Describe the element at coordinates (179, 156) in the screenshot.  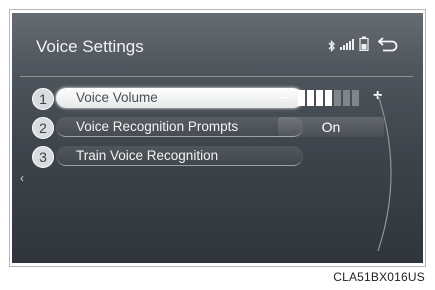
I see `train-voice-recognition-button: Train Voice Recognition` at that location.